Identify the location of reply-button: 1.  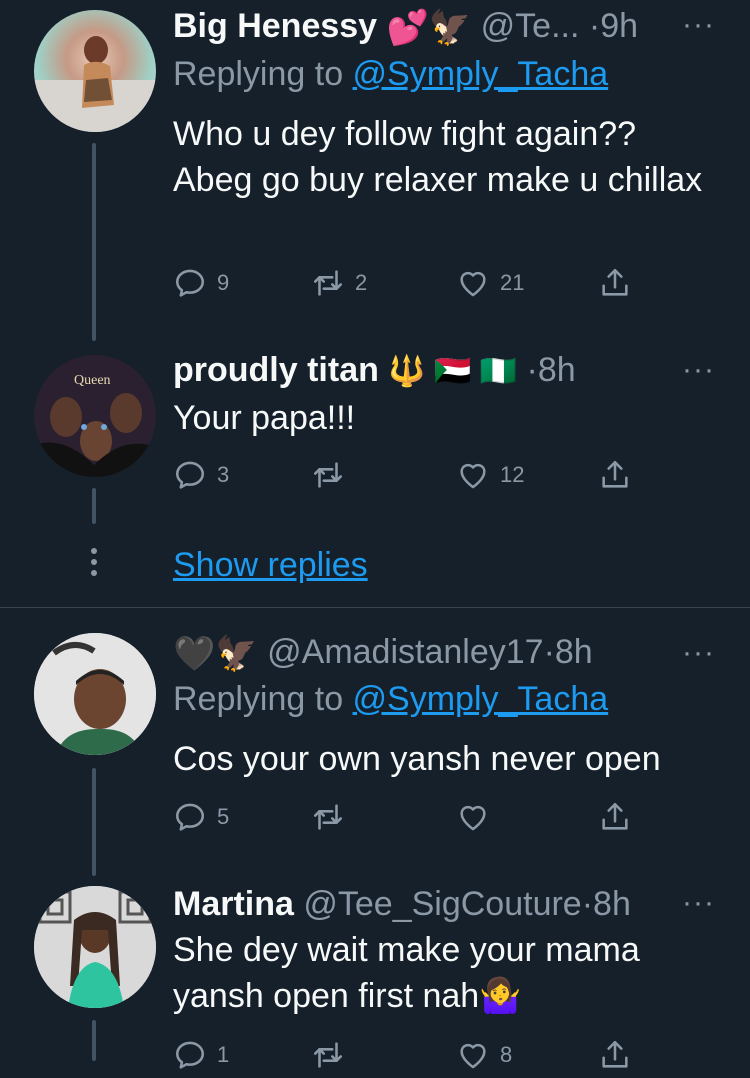
(201, 1055).